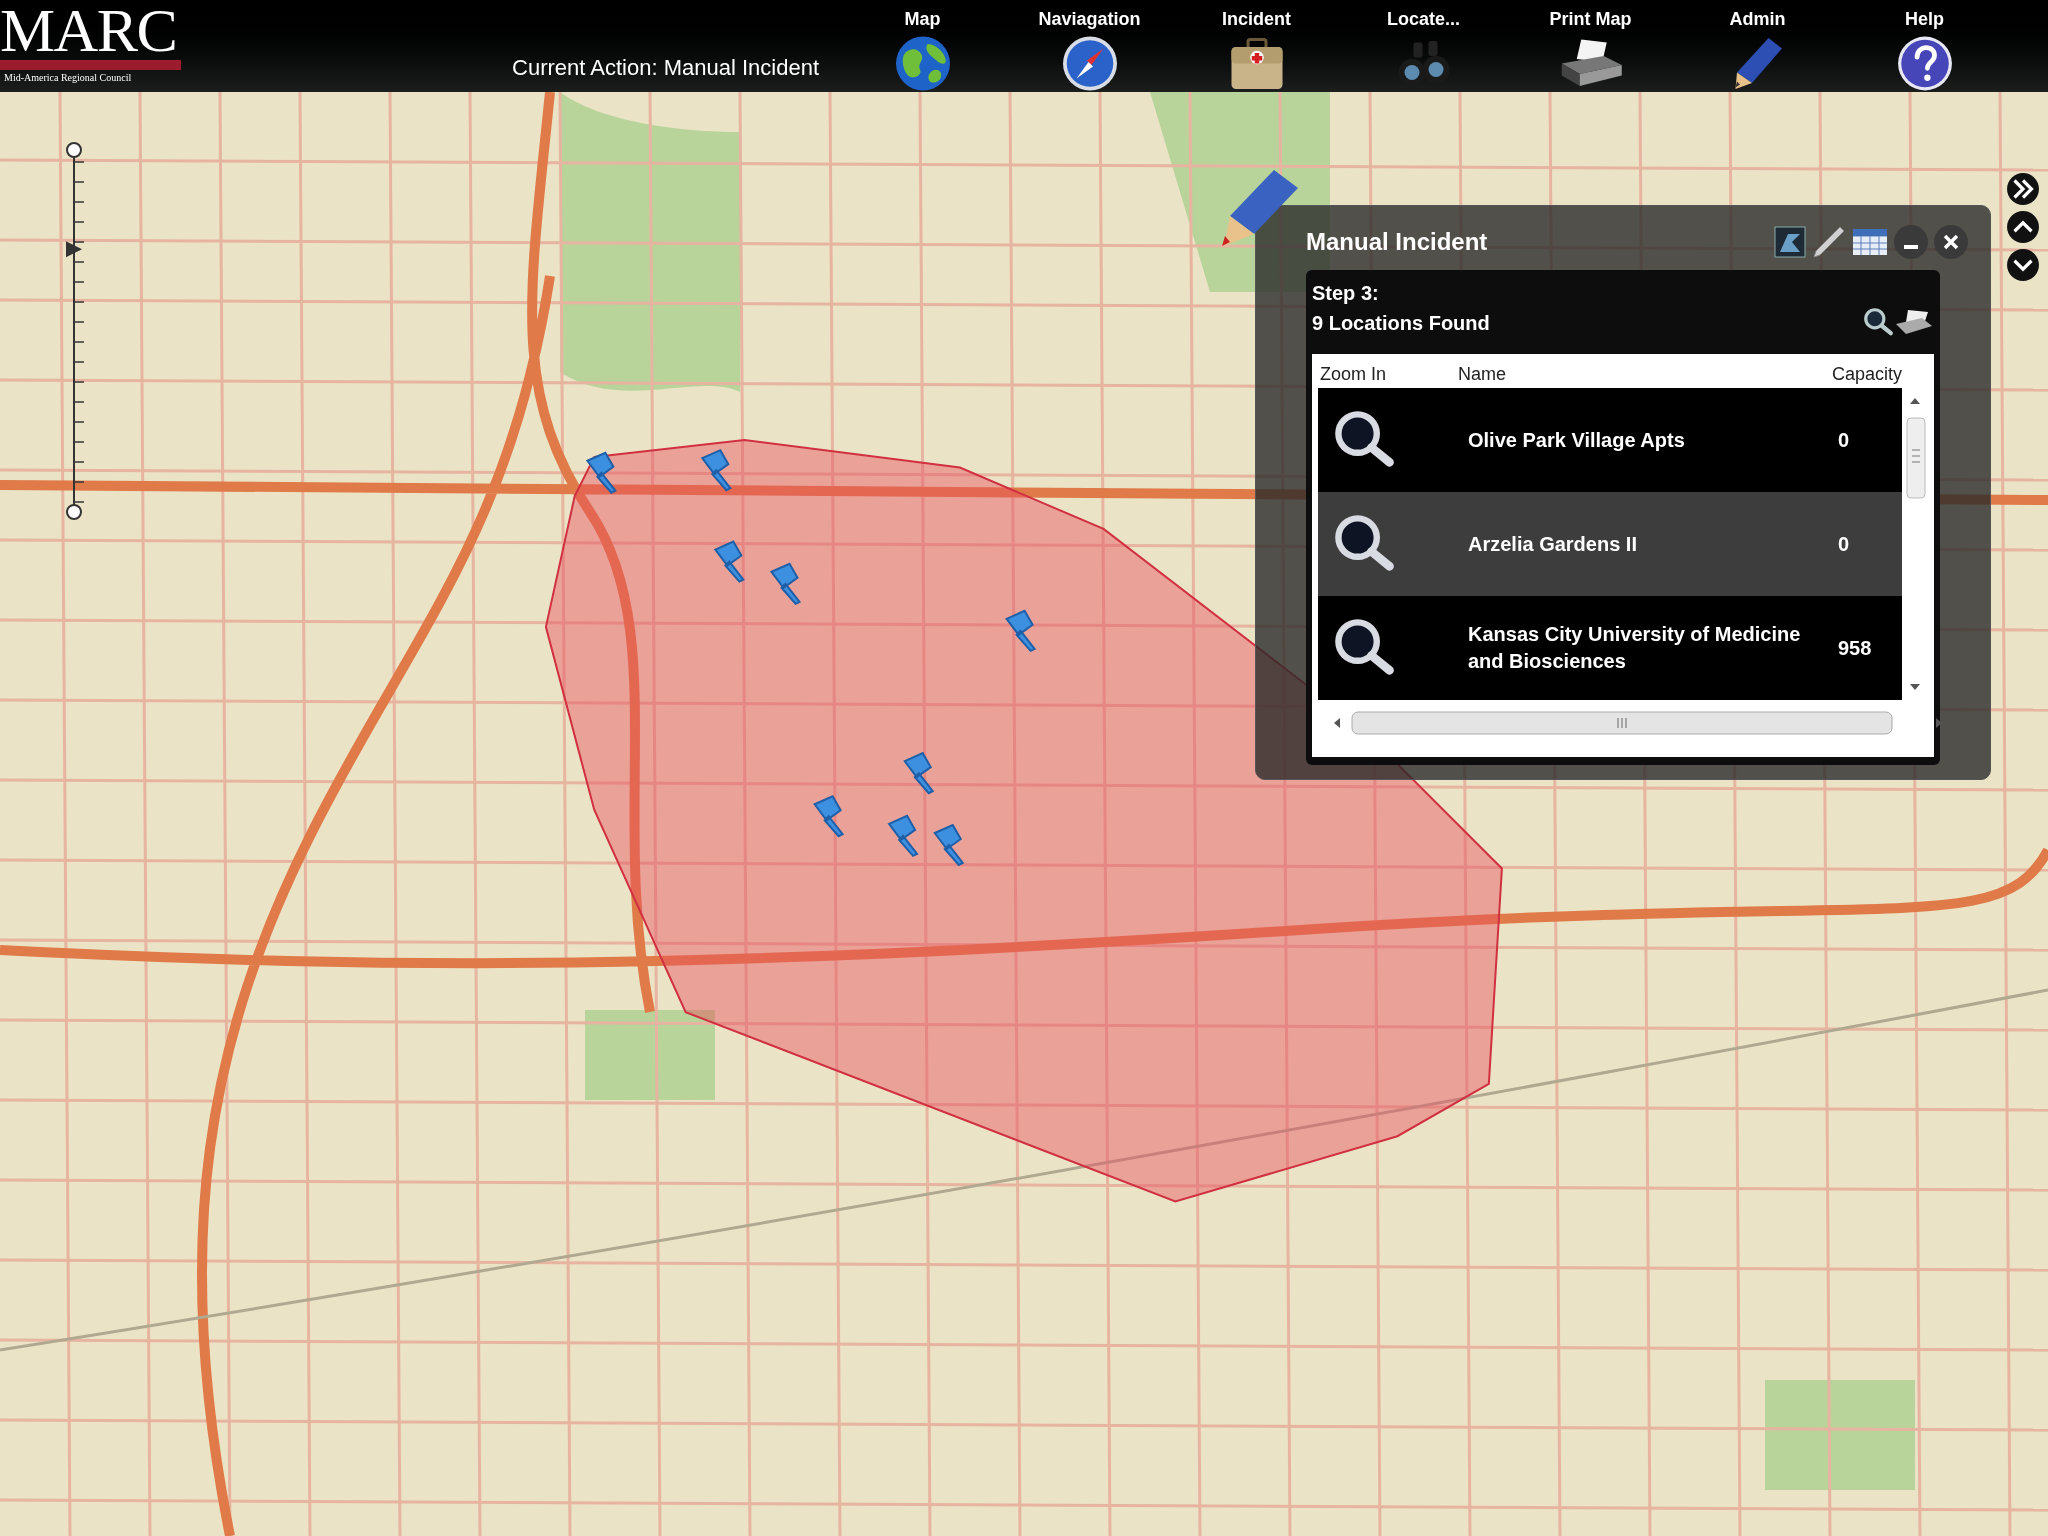 This screenshot has width=2048, height=1536. I want to click on current-action-text: Current Action: Manual Incident, so click(665, 68).